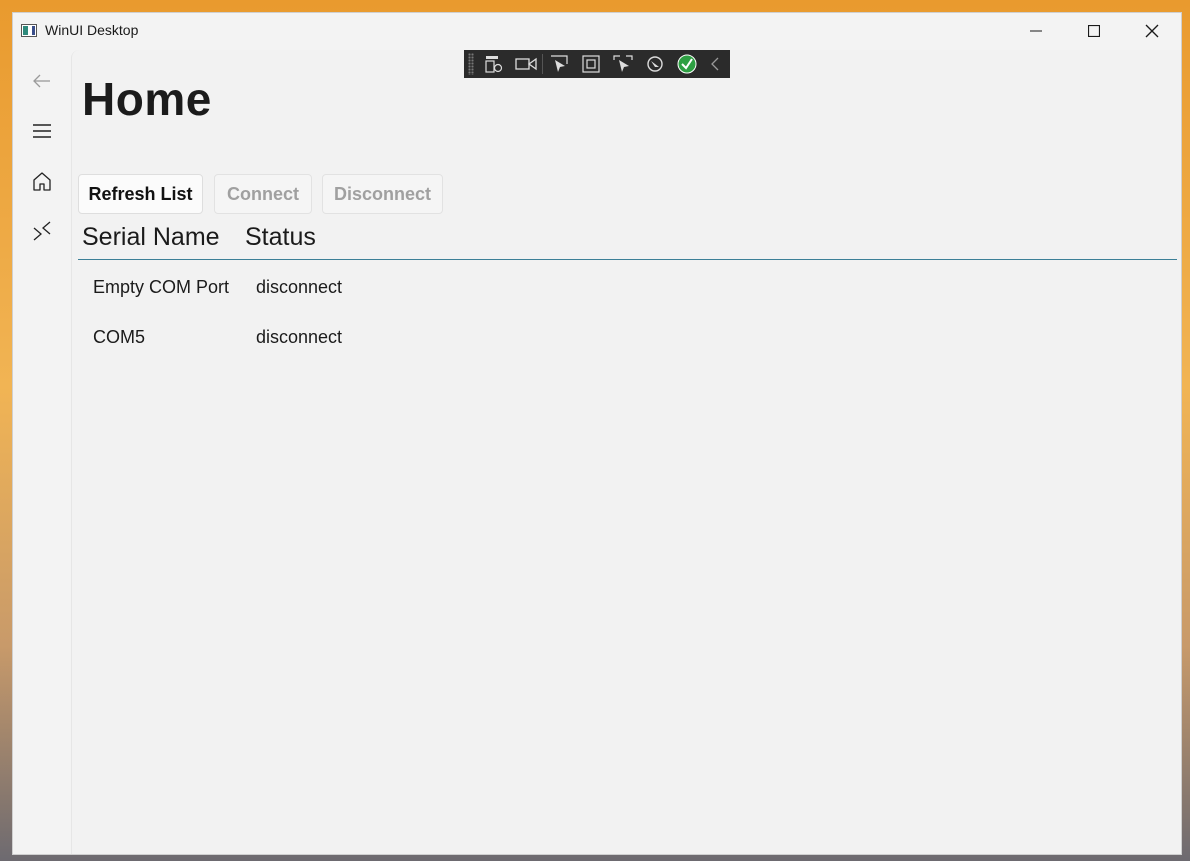 The height and width of the screenshot is (861, 1190). What do you see at coordinates (29, 30) in the screenshot?
I see `app-icon` at bounding box center [29, 30].